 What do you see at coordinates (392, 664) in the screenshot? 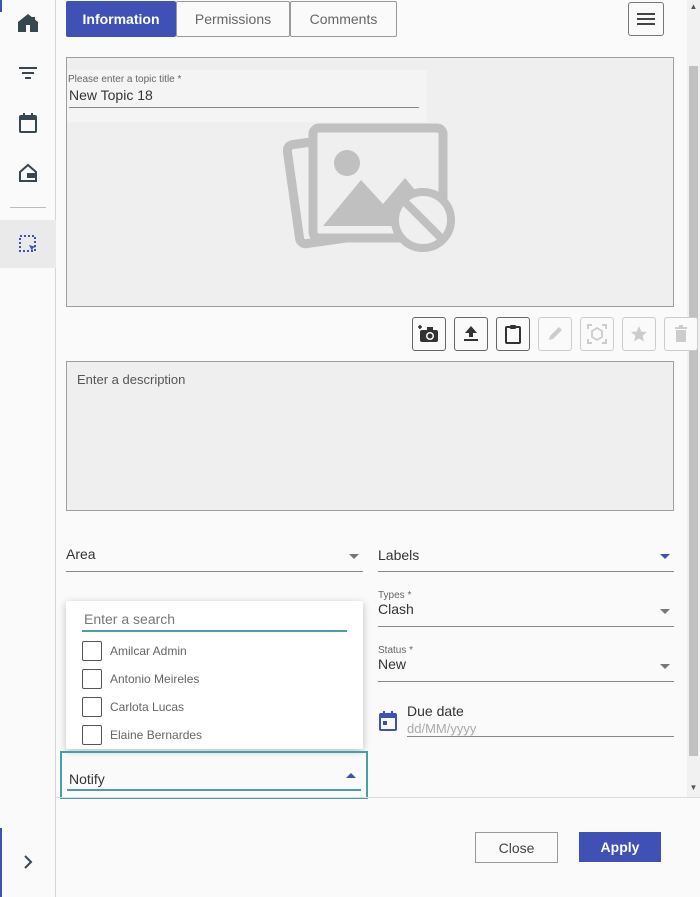
I see `status-value: New` at bounding box center [392, 664].